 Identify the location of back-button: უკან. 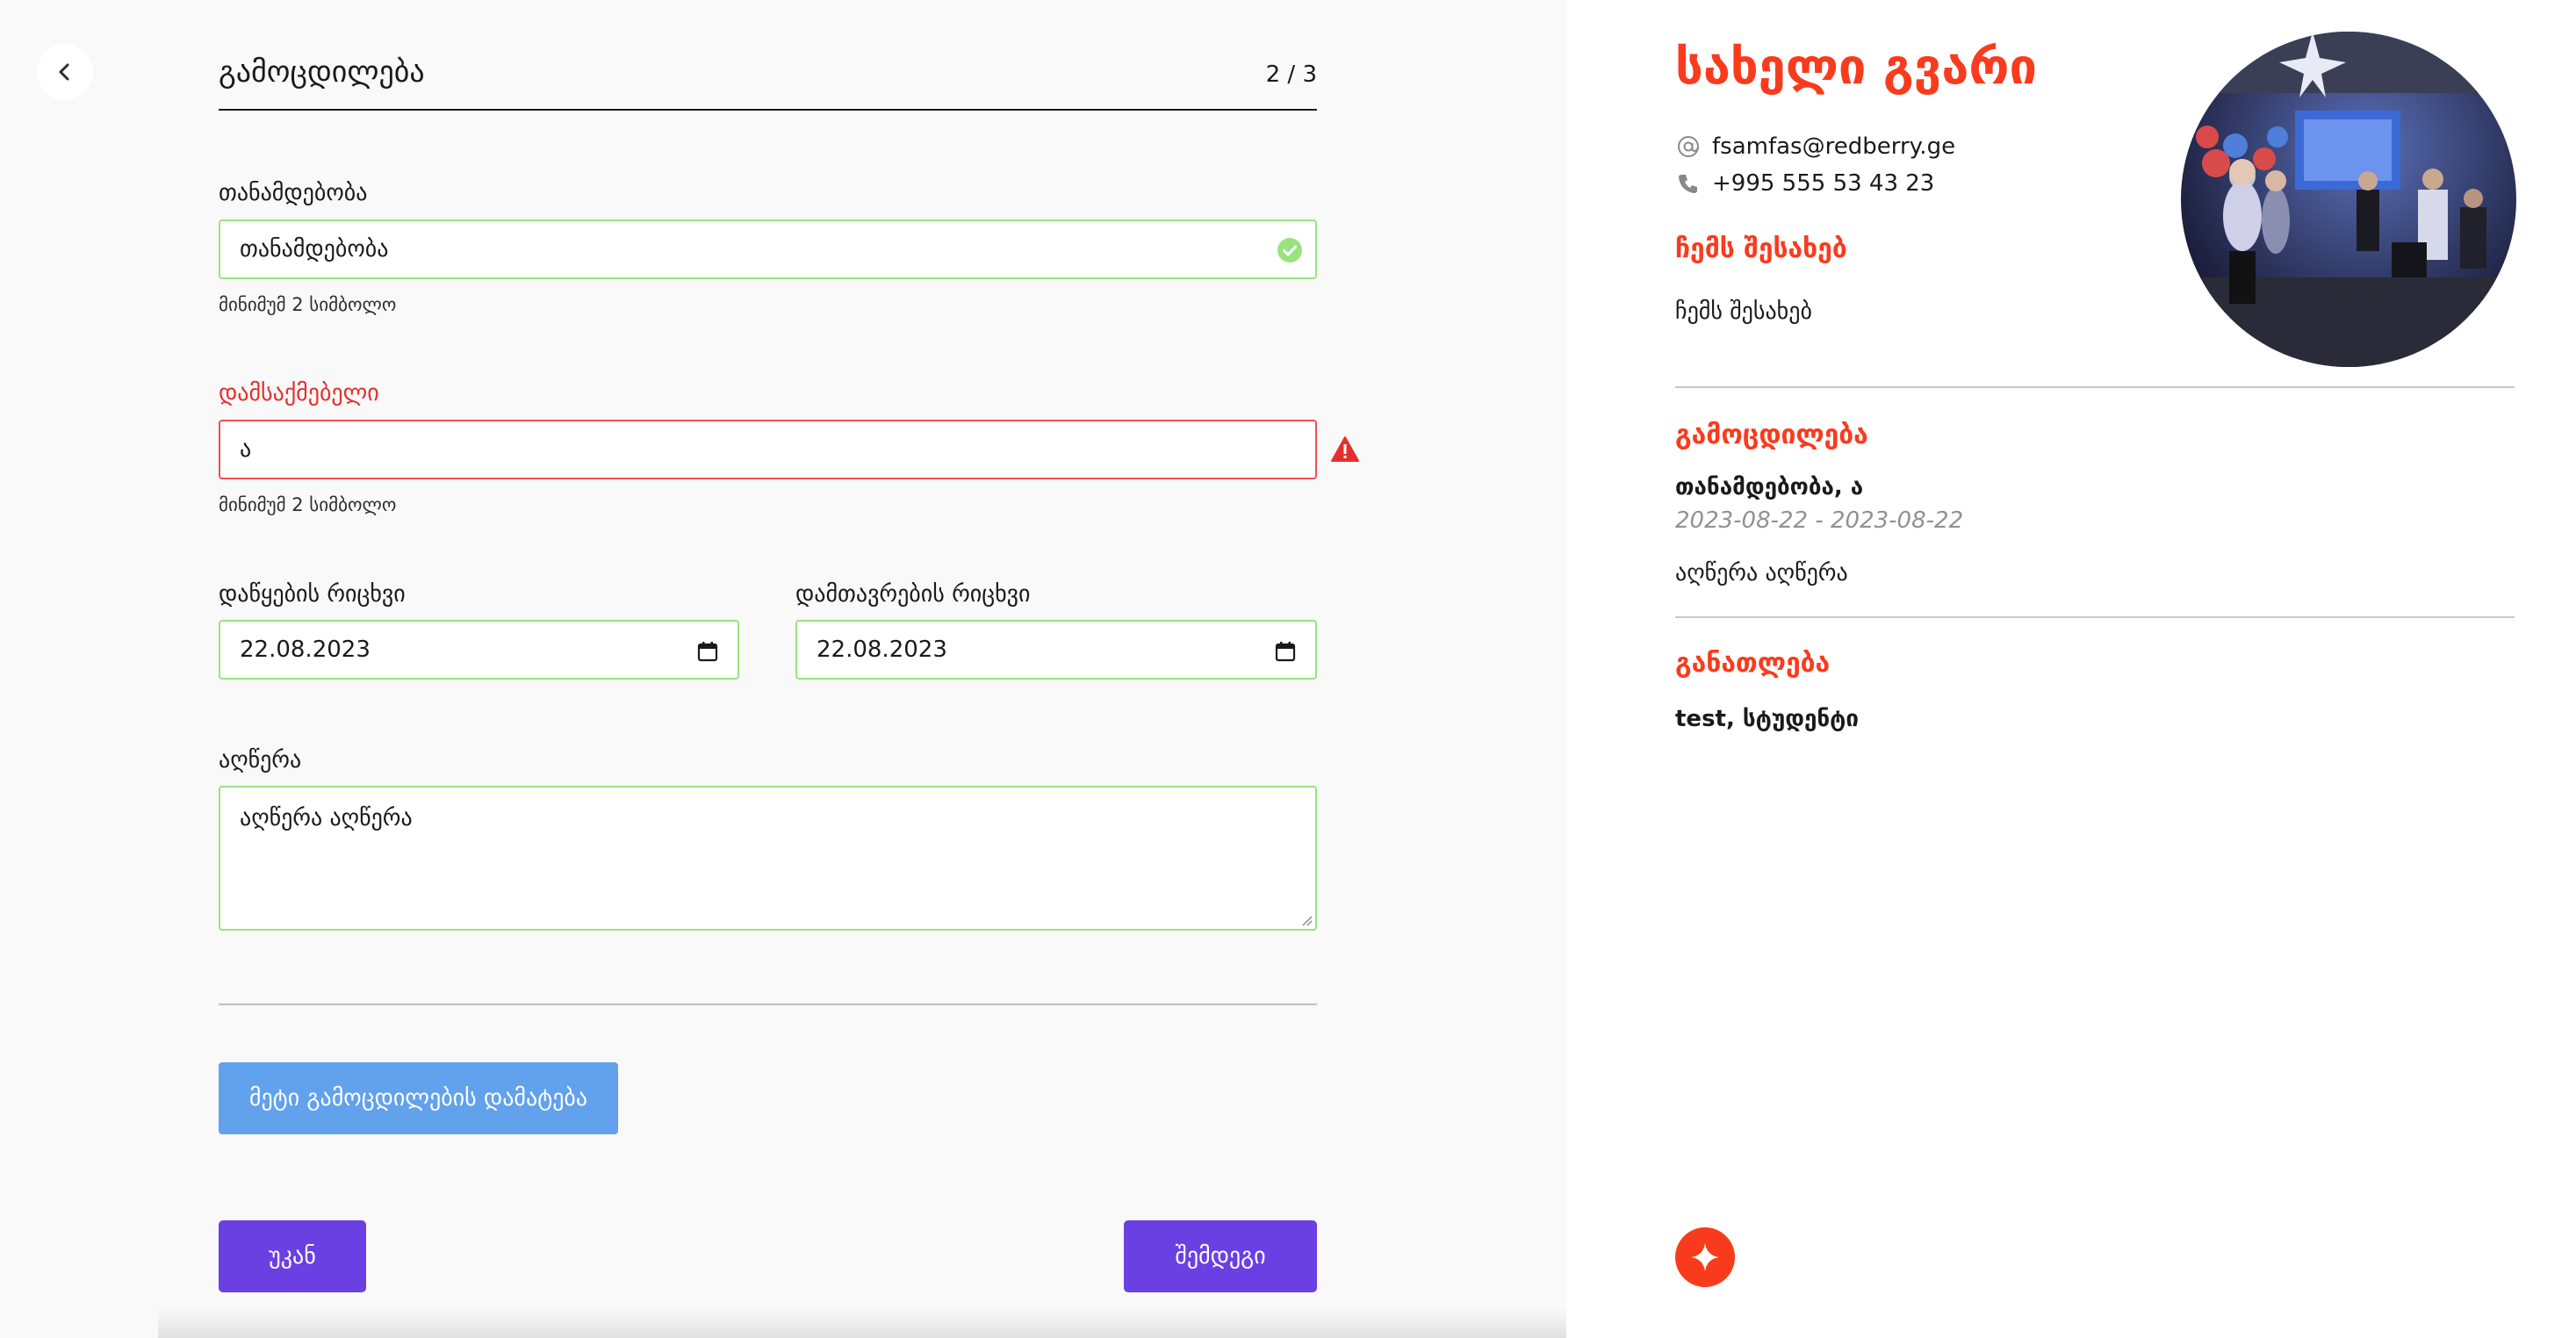
(292, 1256).